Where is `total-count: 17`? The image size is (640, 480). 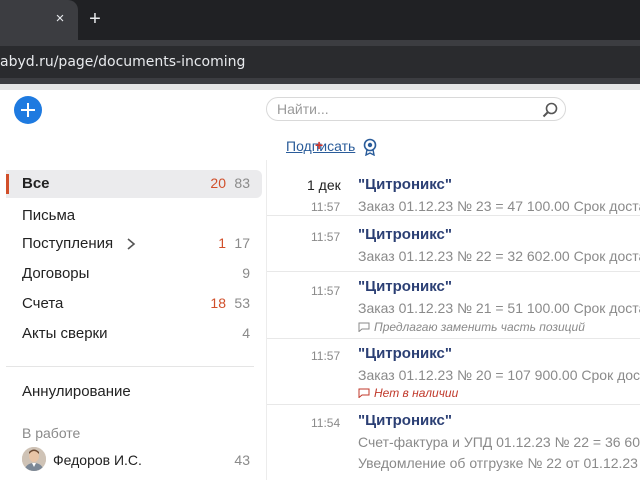
total-count: 17 is located at coordinates (242, 243).